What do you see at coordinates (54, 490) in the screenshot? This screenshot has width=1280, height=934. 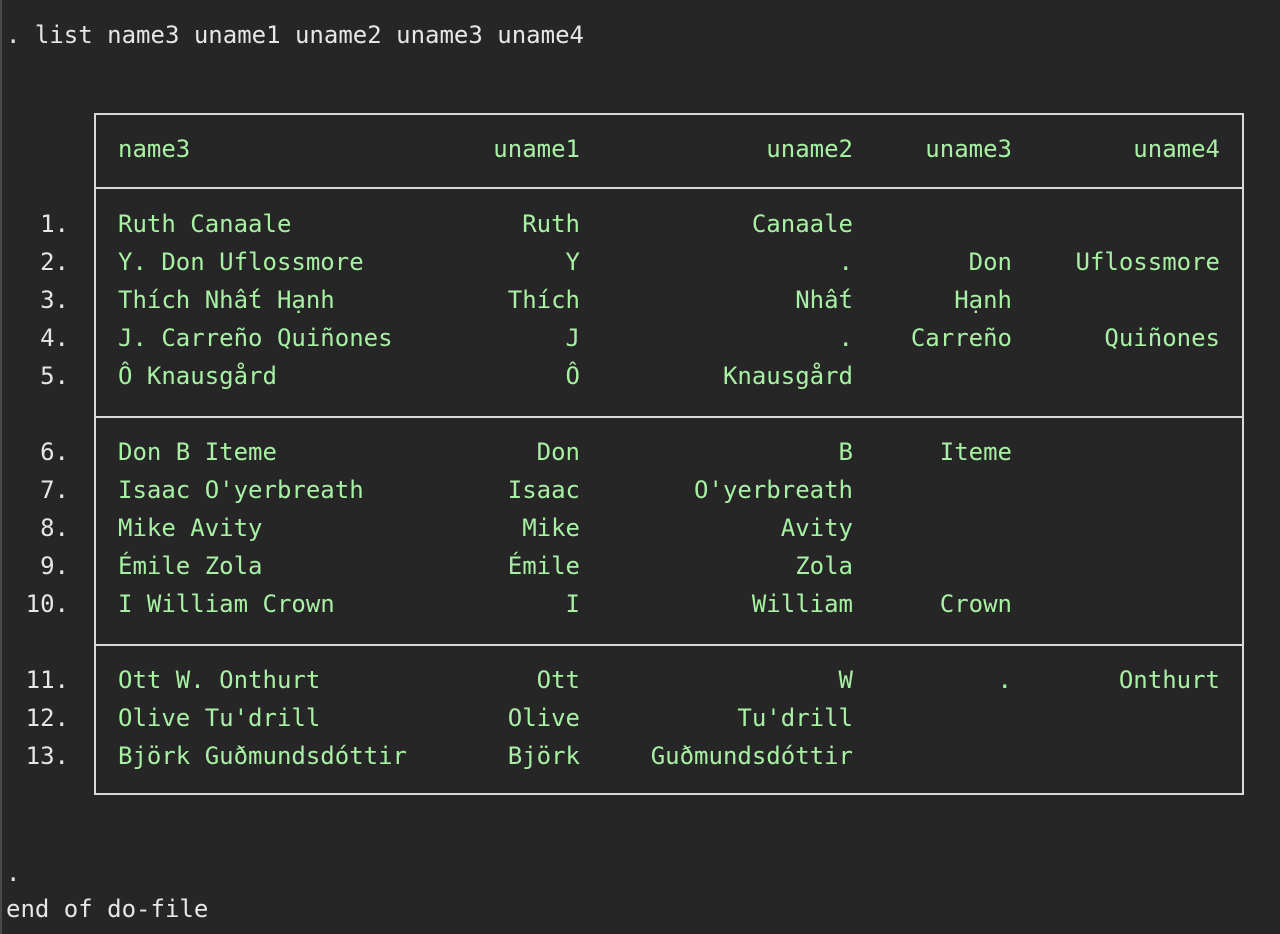 I see `row-number: 7.` at bounding box center [54, 490].